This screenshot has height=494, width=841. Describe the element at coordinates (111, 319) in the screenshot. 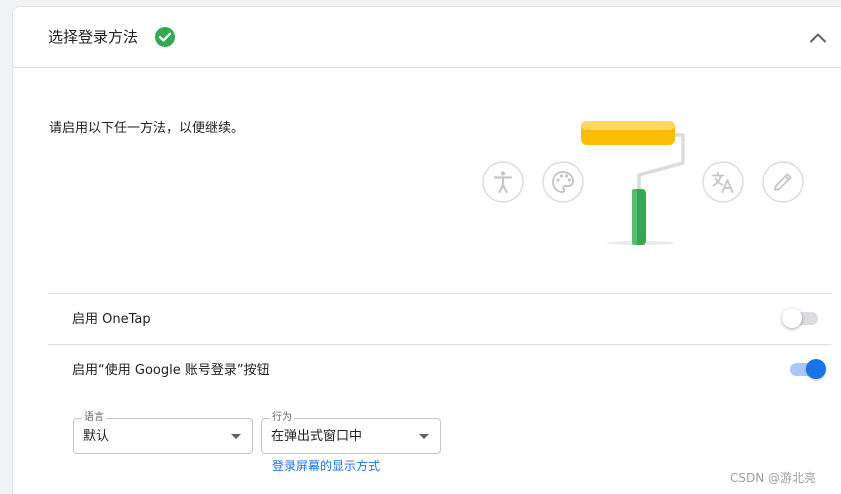

I see `onetap-label: 启用 OneTap` at that location.